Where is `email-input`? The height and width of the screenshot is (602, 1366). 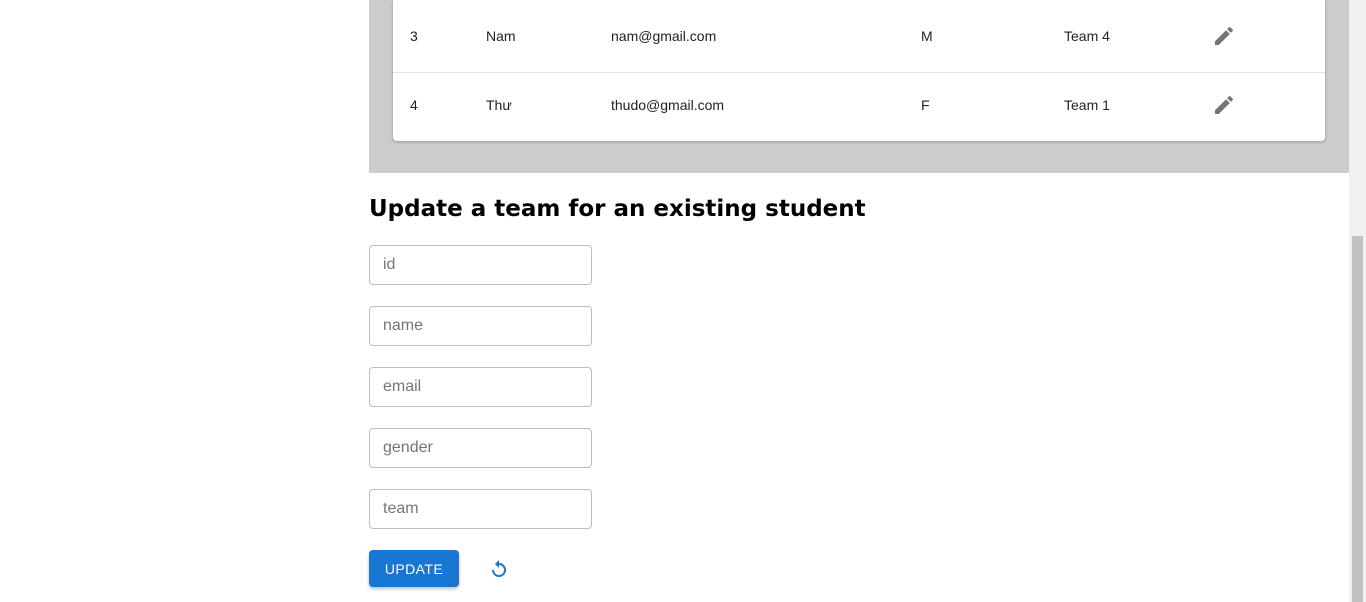
email-input is located at coordinates (480, 387).